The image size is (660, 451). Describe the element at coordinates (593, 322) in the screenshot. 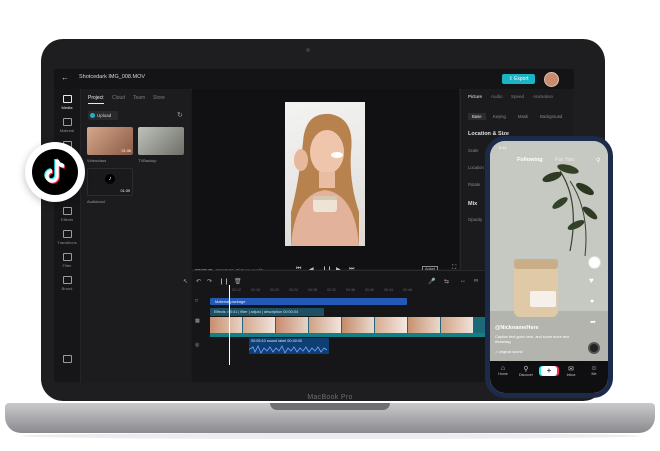

I see `share-icon: ➦` at that location.